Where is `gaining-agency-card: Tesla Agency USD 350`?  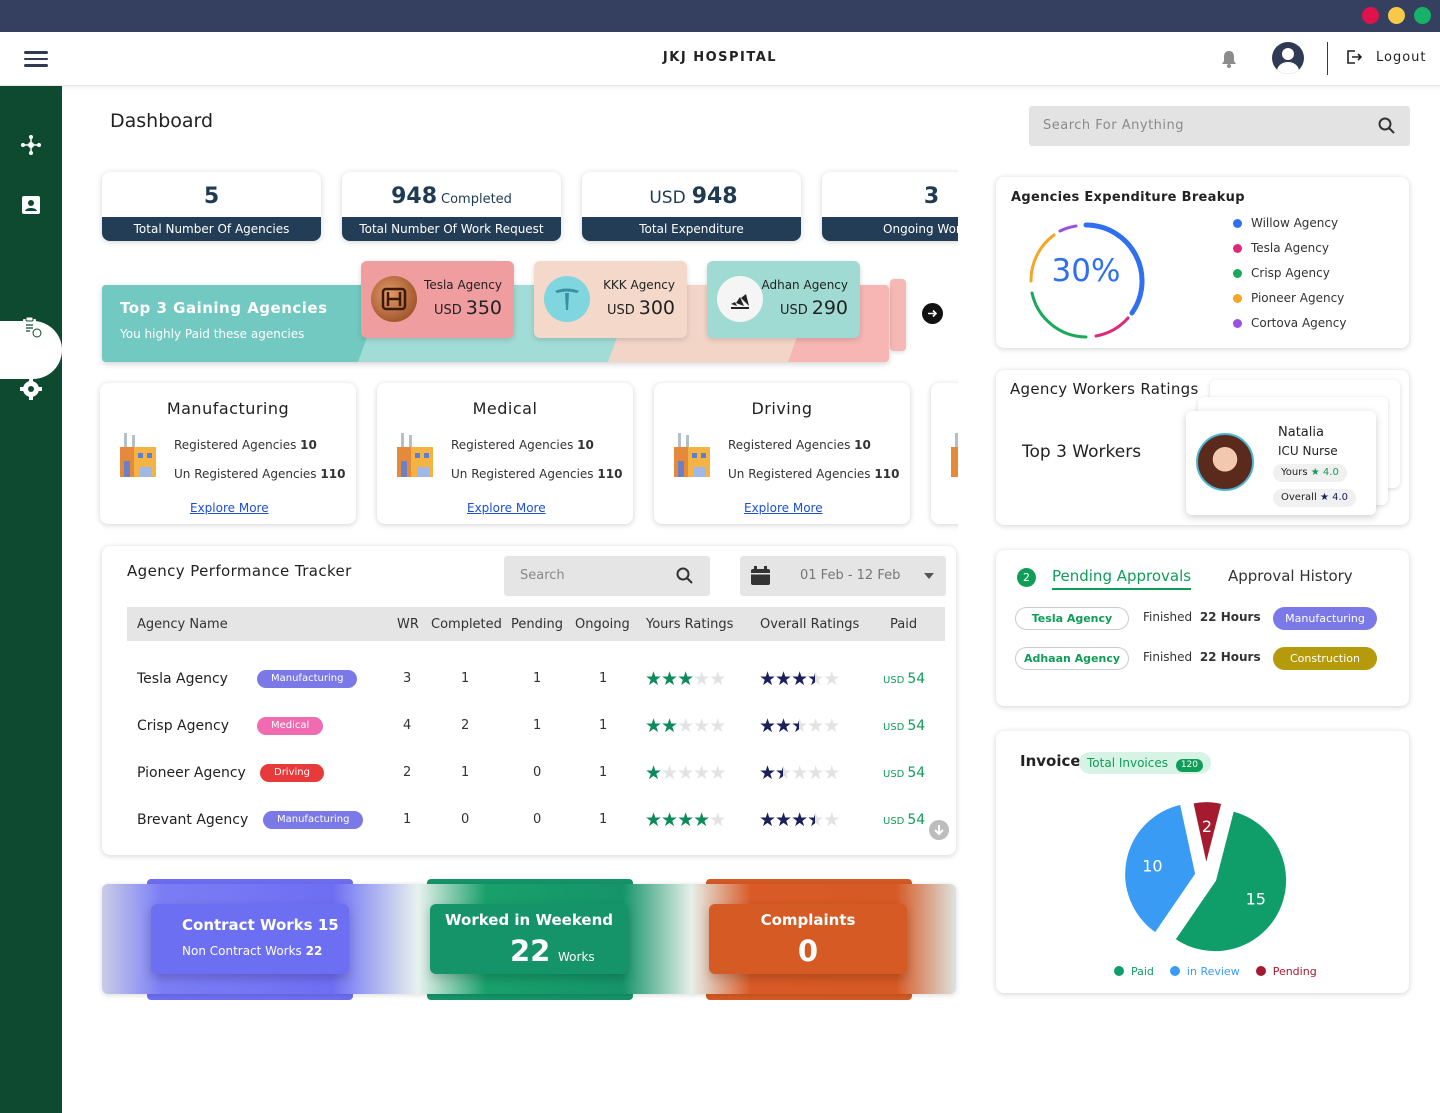 gaining-agency-card: Tesla Agency USD 350 is located at coordinates (437, 299).